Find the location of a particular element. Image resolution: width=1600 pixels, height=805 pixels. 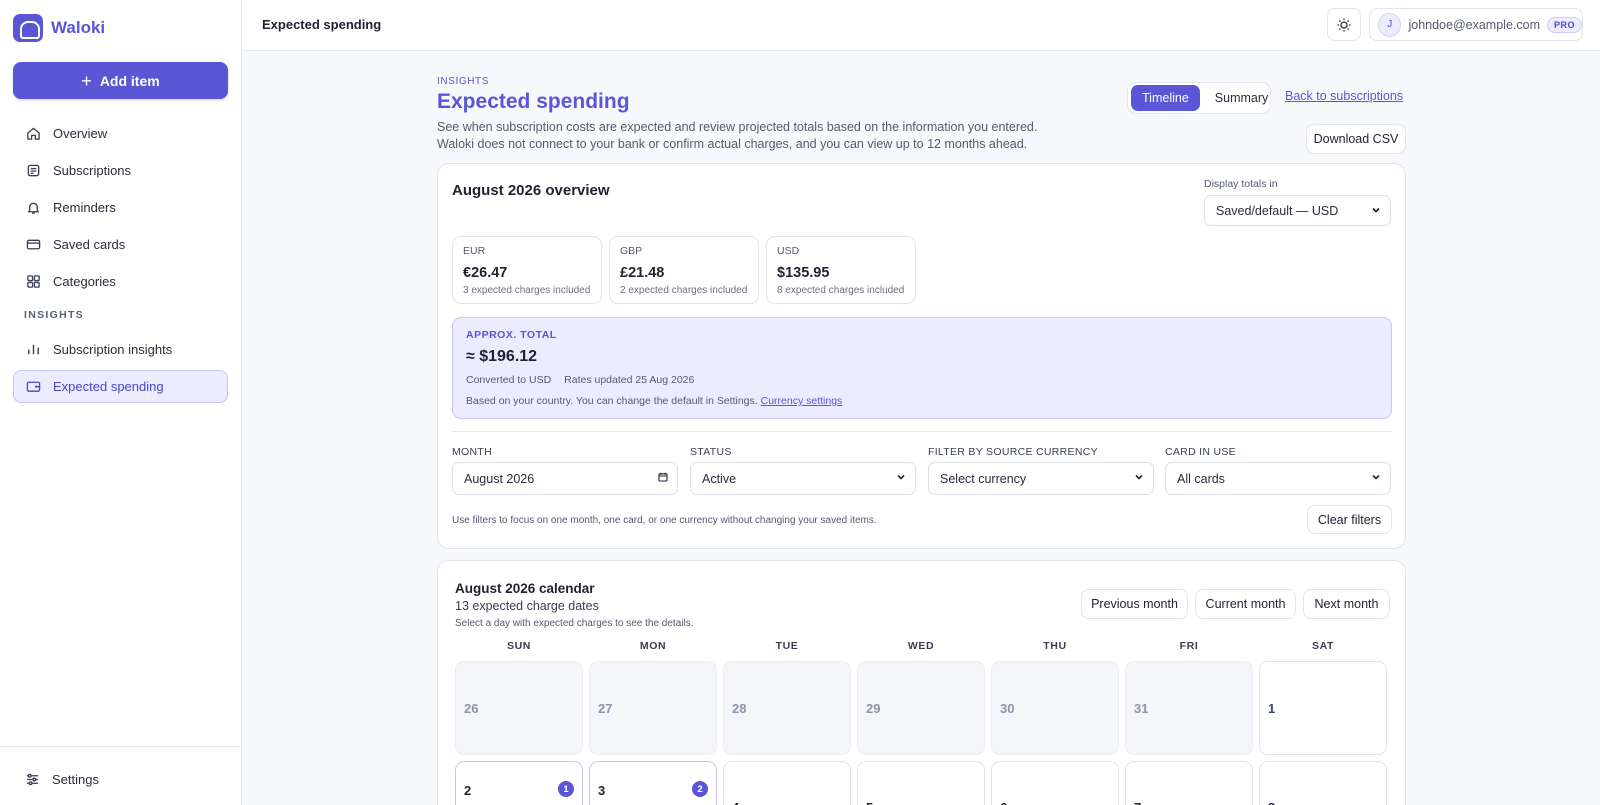

calendar-day-with-charges: 2 1 is located at coordinates (519, 783).